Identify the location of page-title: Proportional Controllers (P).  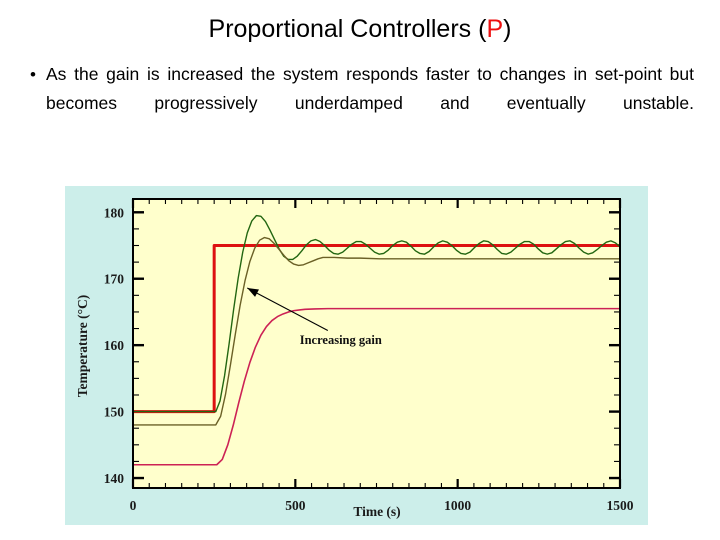
(360, 29).